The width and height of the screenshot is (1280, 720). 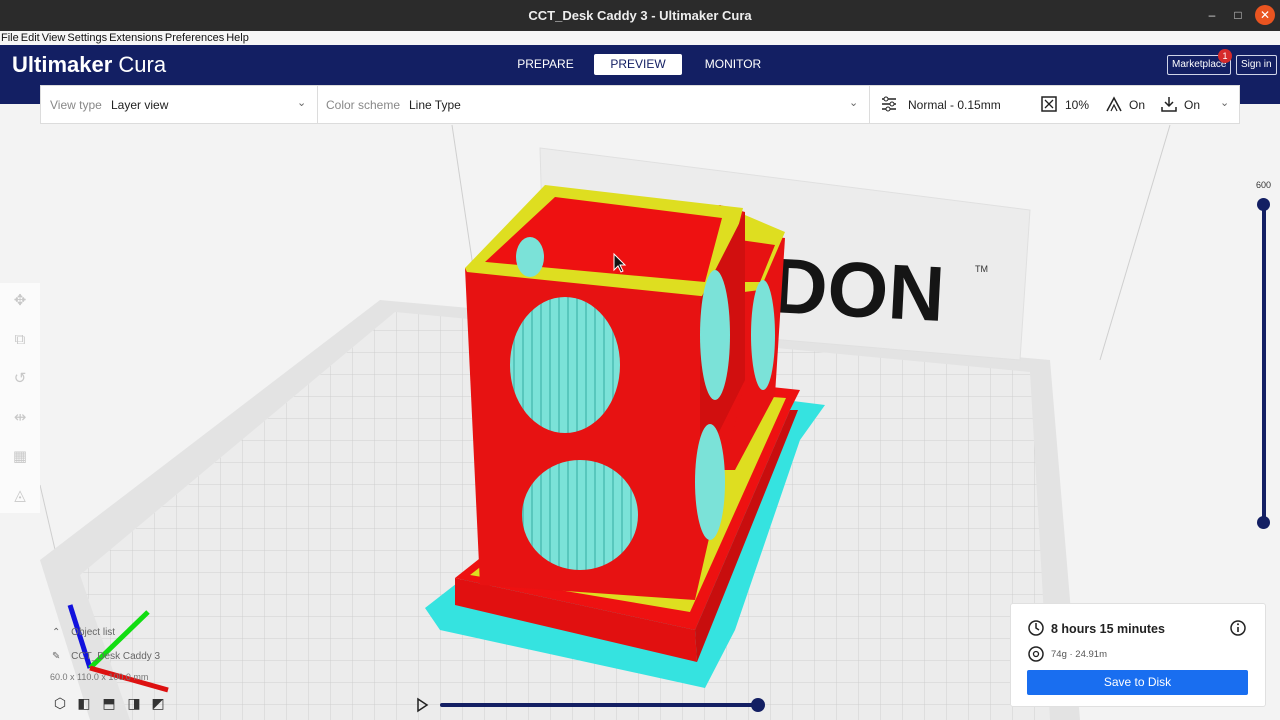 What do you see at coordinates (954, 105) in the screenshot?
I see `profile-value: Normal - 0.15mm` at bounding box center [954, 105].